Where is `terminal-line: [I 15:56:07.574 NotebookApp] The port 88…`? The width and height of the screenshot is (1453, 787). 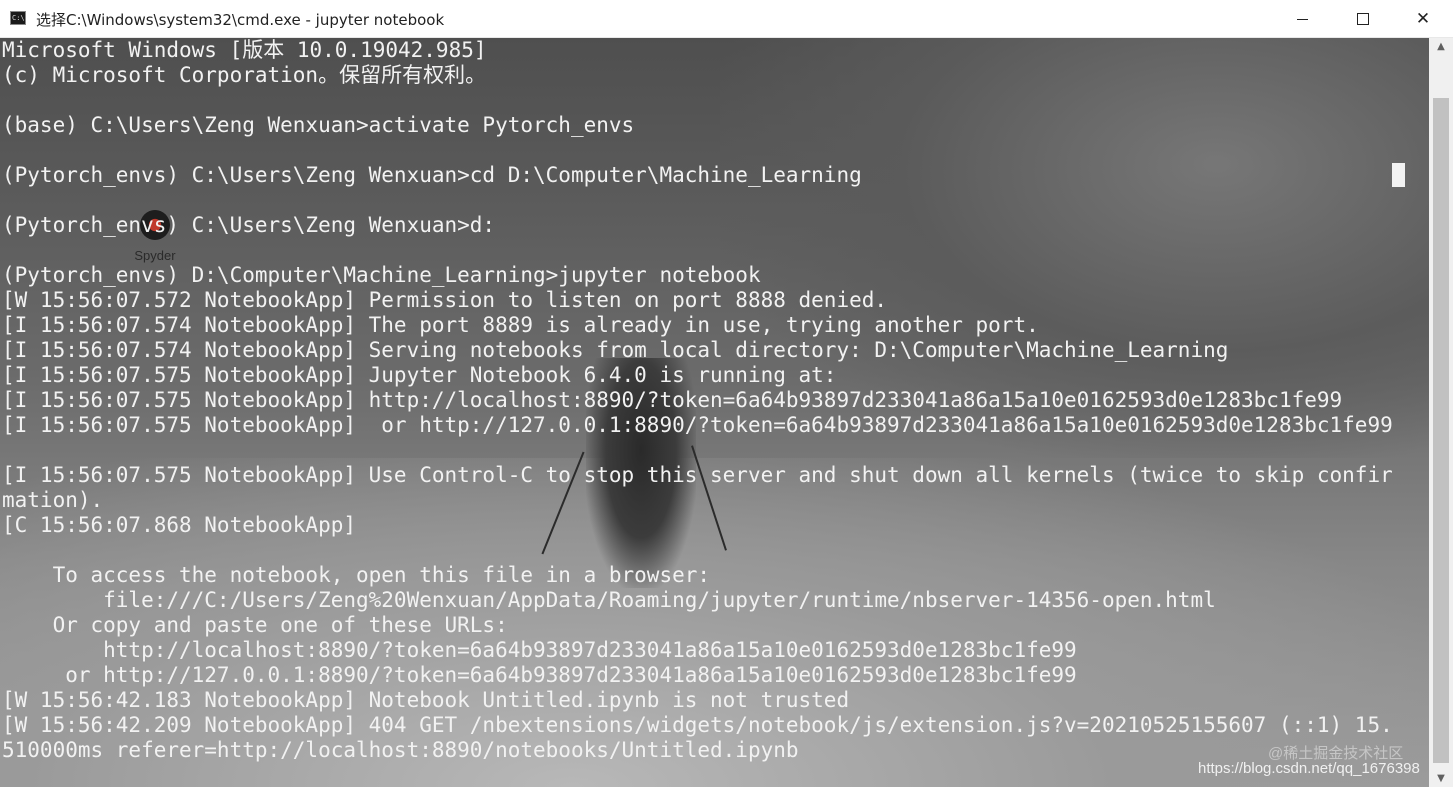 terminal-line: [I 15:56:07.574 NotebookApp] The port 88… is located at coordinates (520, 325).